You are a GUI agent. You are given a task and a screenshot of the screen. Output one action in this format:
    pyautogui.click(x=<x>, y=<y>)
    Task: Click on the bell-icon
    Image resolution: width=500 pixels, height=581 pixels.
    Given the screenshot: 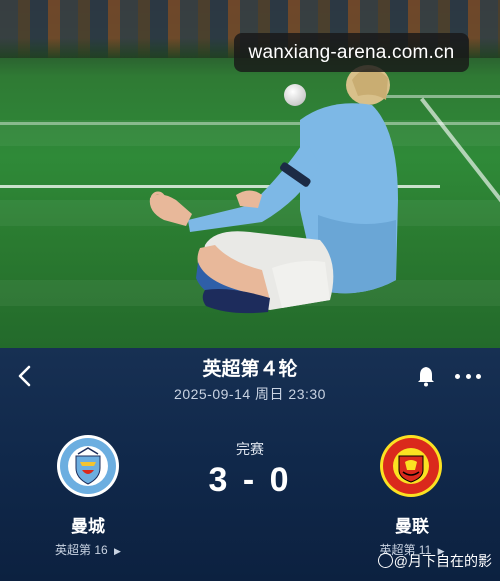 What is the action you would take?
    pyautogui.click(x=426, y=376)
    